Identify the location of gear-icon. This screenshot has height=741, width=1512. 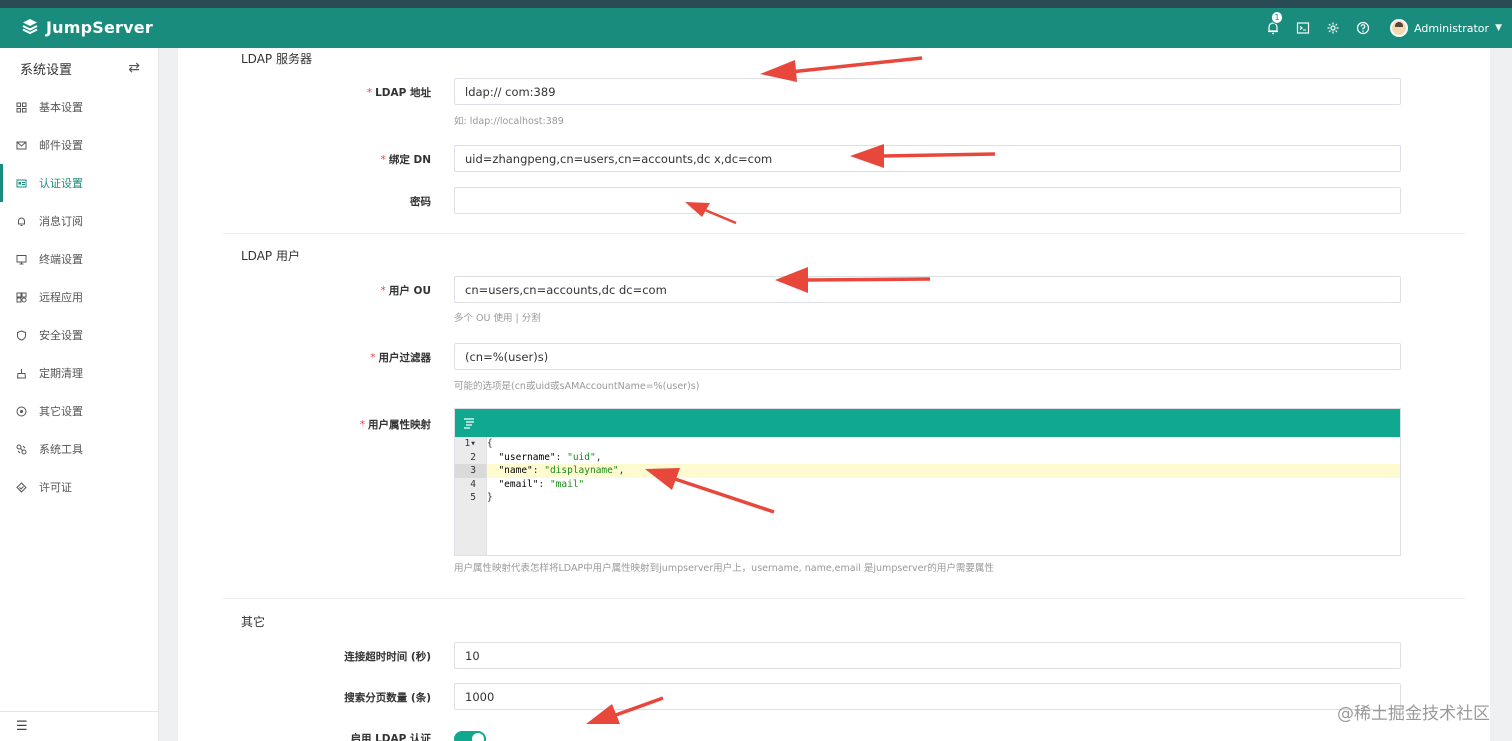
(1333, 28).